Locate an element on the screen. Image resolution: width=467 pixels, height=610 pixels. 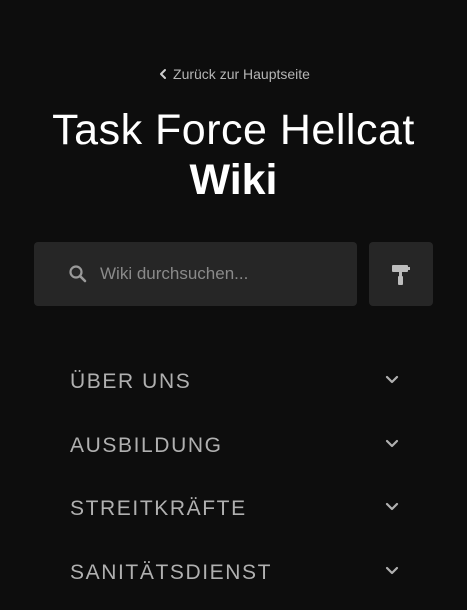
back-to-home-link: Zurück zur Hauptseite is located at coordinates (233, 74).